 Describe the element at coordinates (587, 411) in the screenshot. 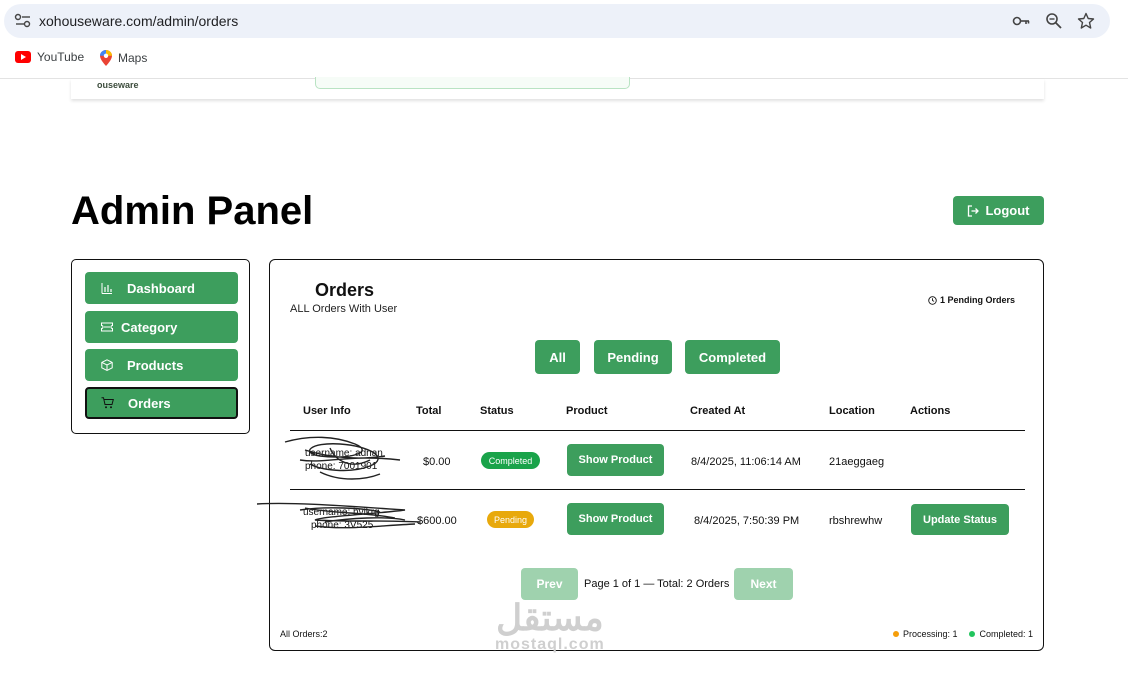

I see `column-header-product: Product` at that location.